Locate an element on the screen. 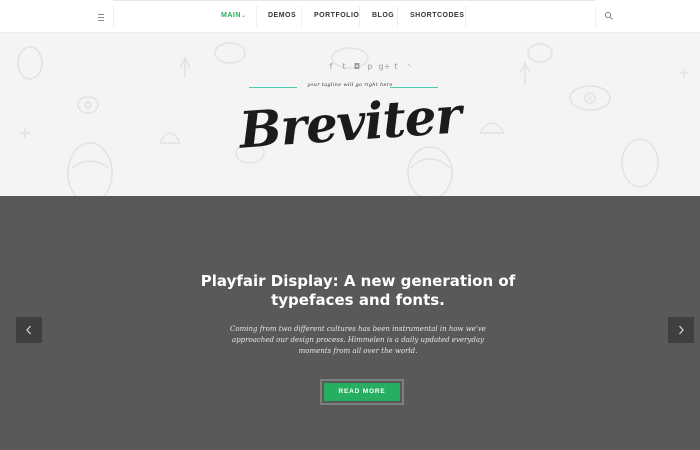 This screenshot has width=700, height=450. menu-icon is located at coordinates (101, 17).